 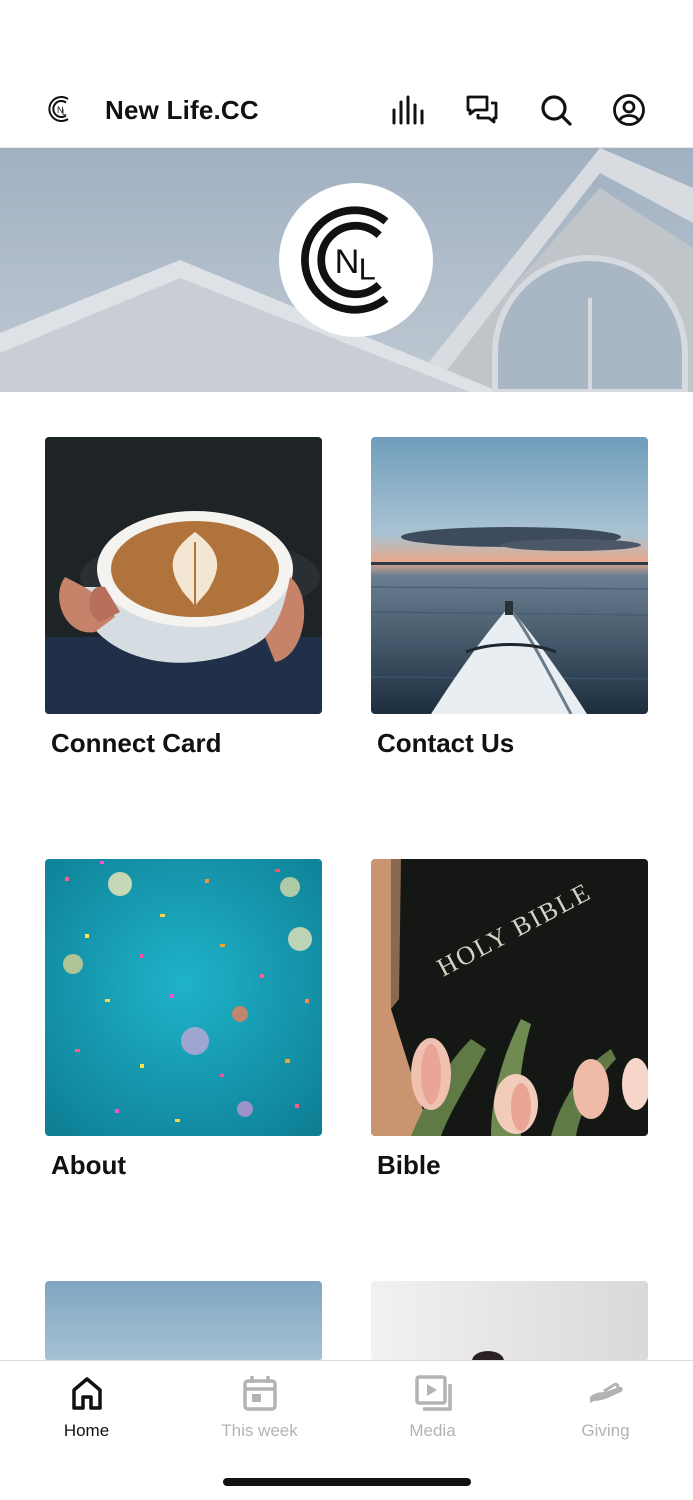 What do you see at coordinates (89, 1165) in the screenshot?
I see `tile-label: About` at bounding box center [89, 1165].